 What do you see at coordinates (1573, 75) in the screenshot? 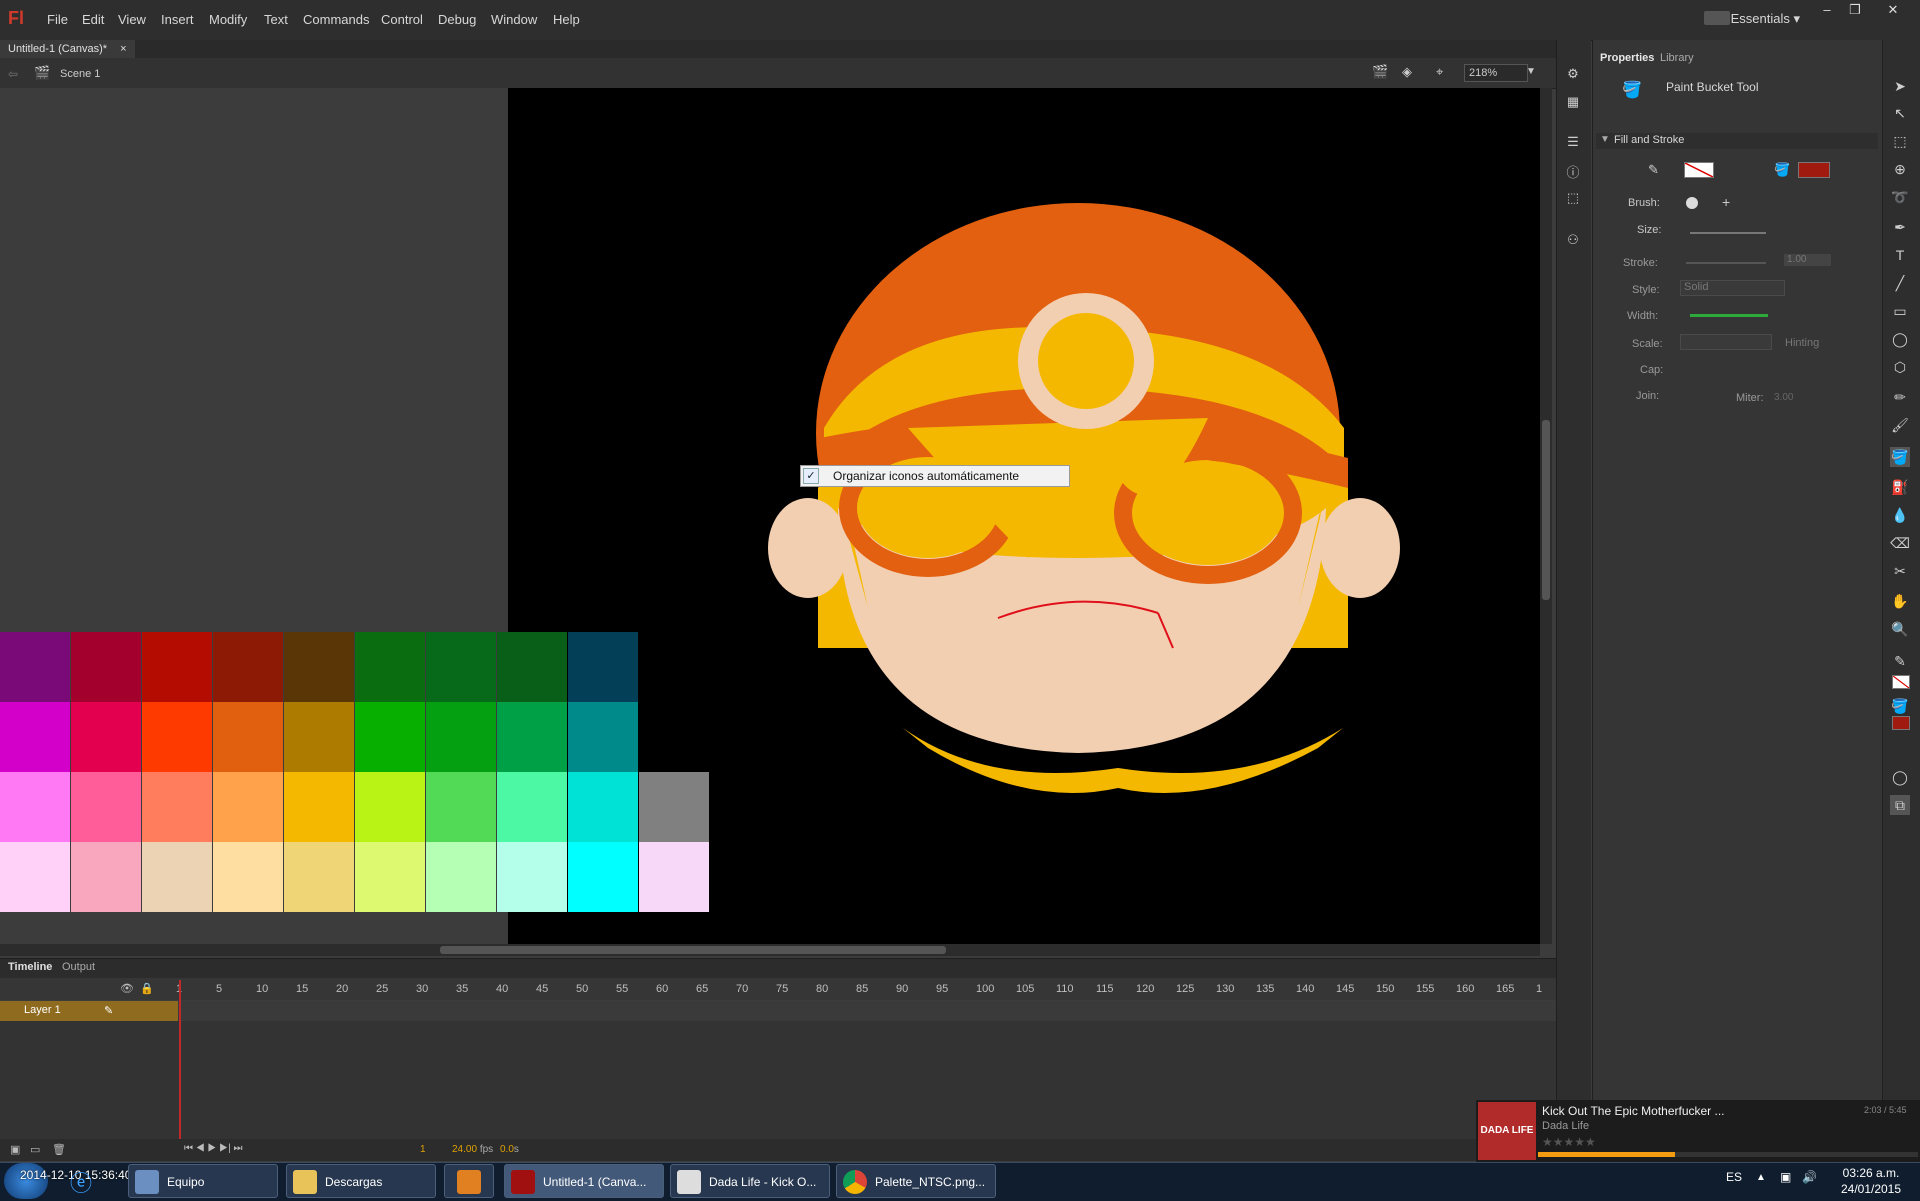
I see `motion-presets-icon: ⚙` at bounding box center [1573, 75].